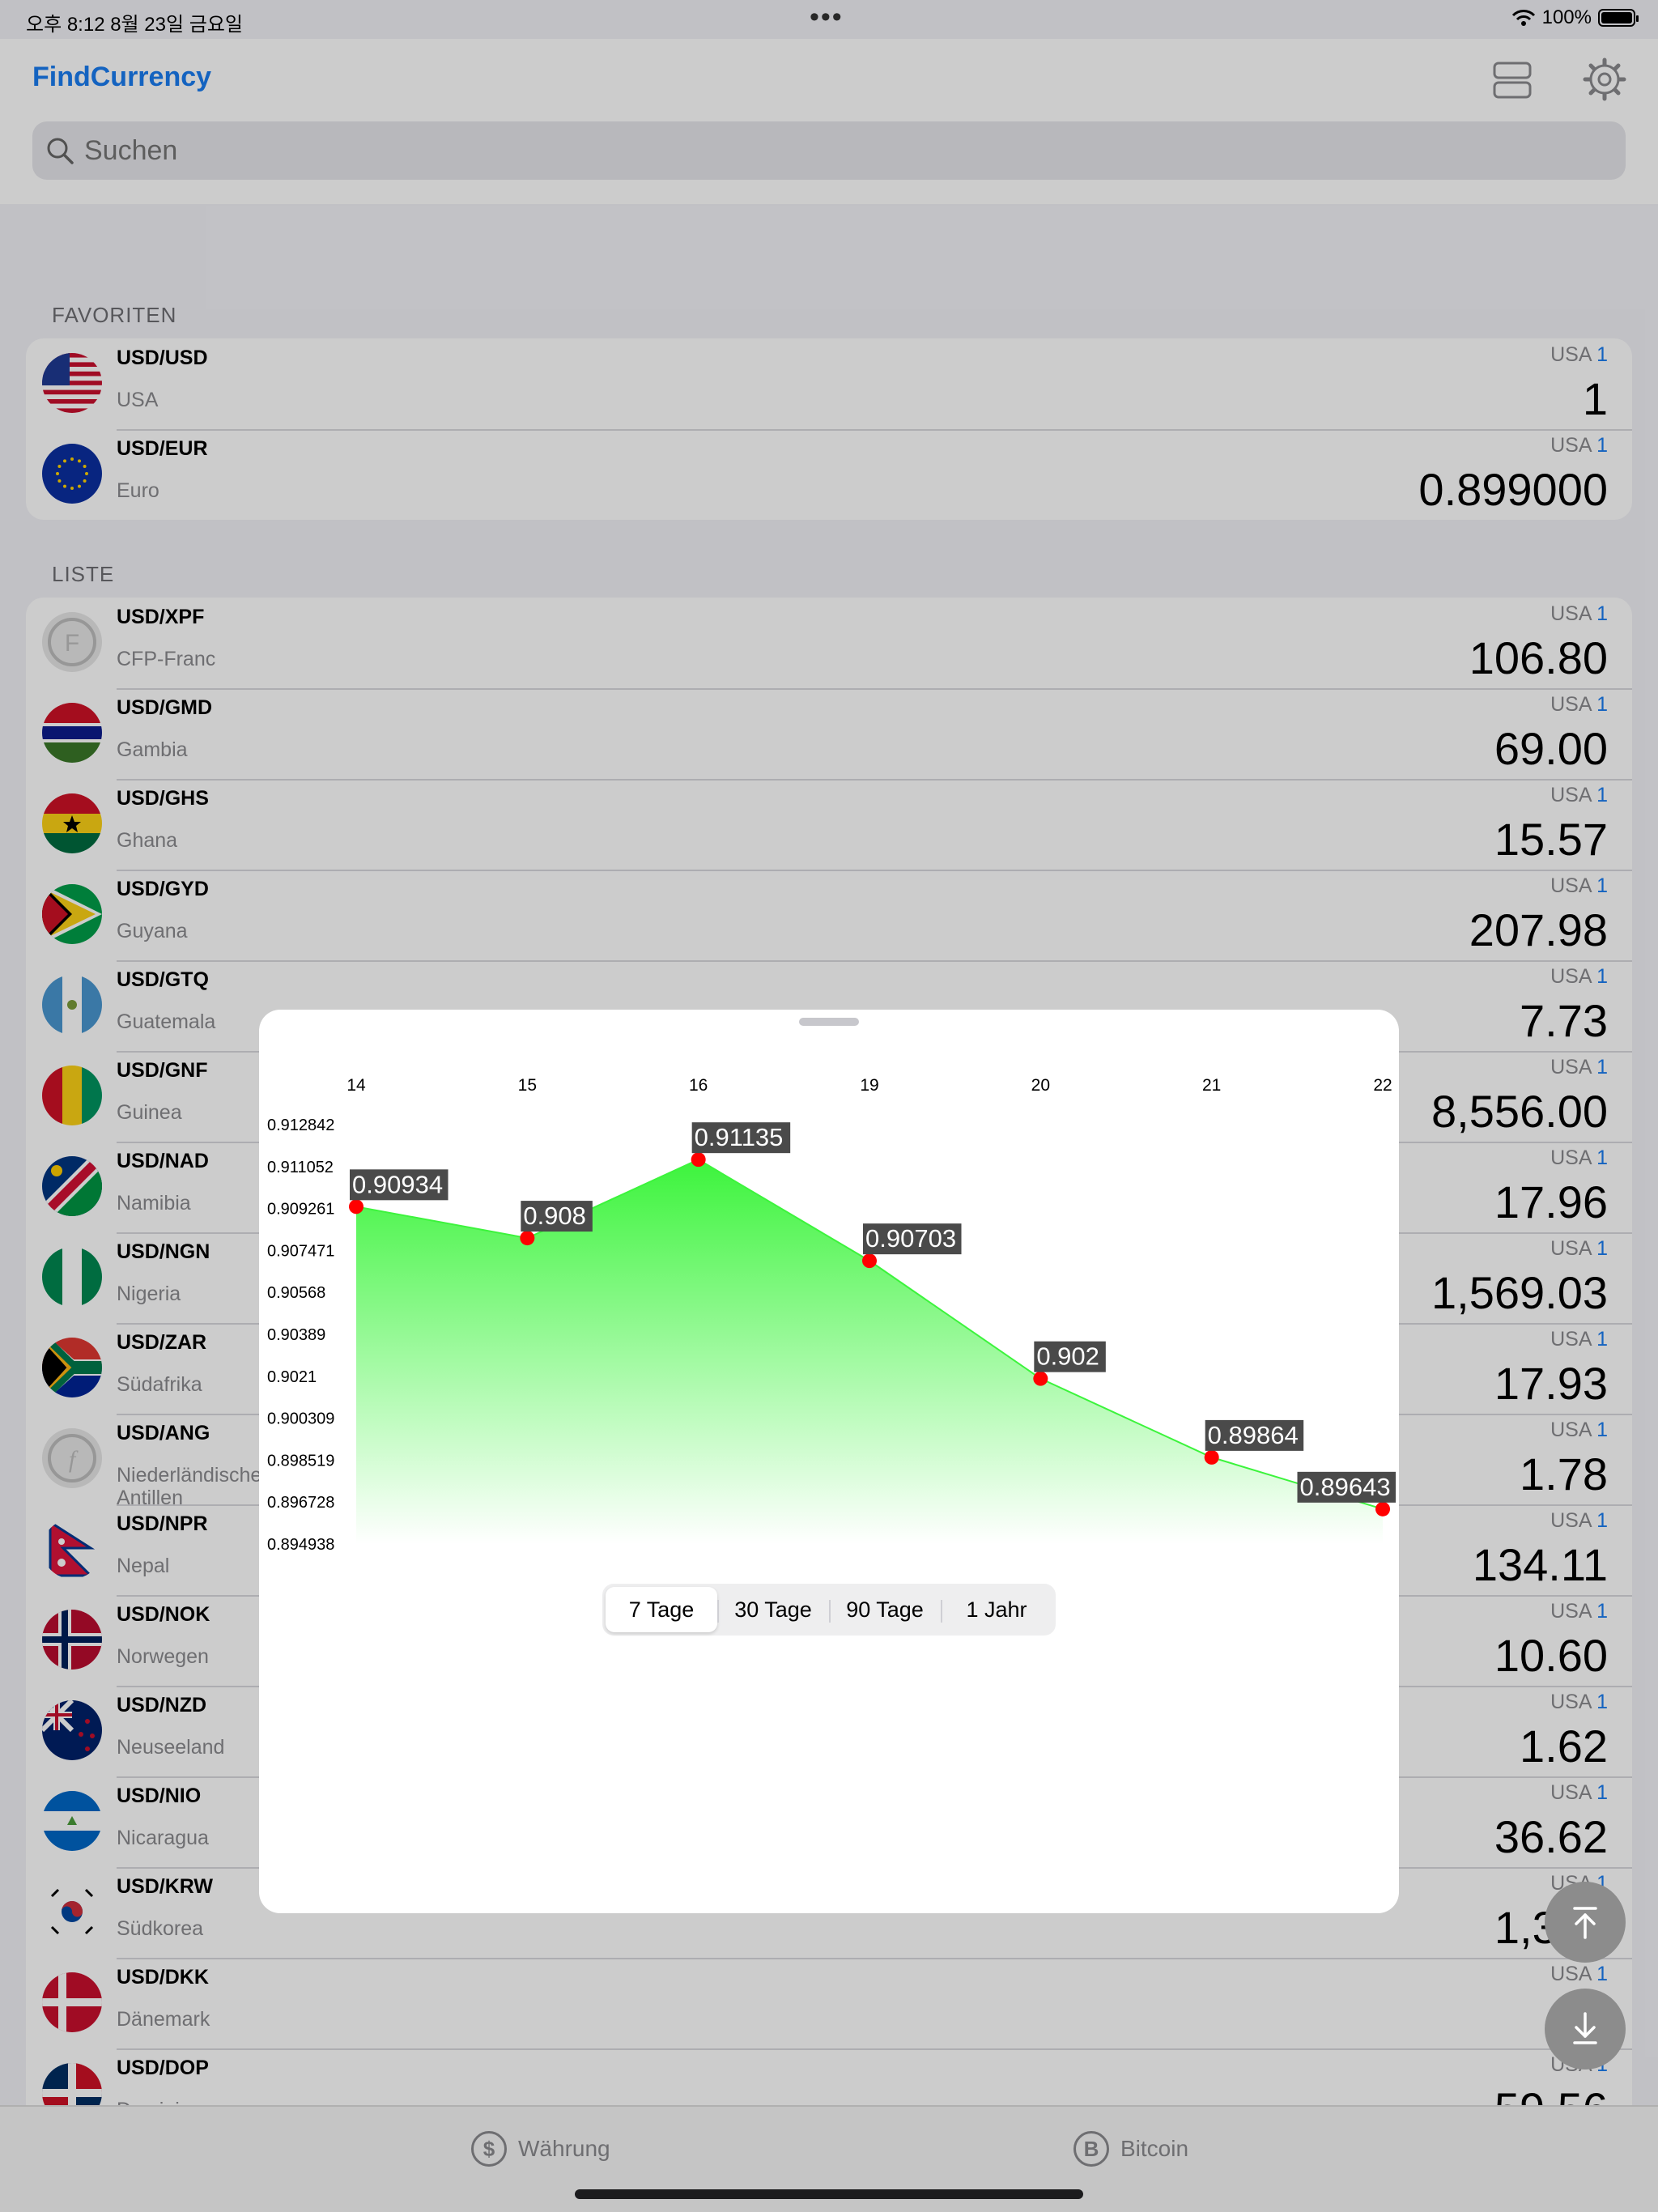 The image size is (1658, 2212). I want to click on data-label-text: 0.89643, so click(1345, 1487).